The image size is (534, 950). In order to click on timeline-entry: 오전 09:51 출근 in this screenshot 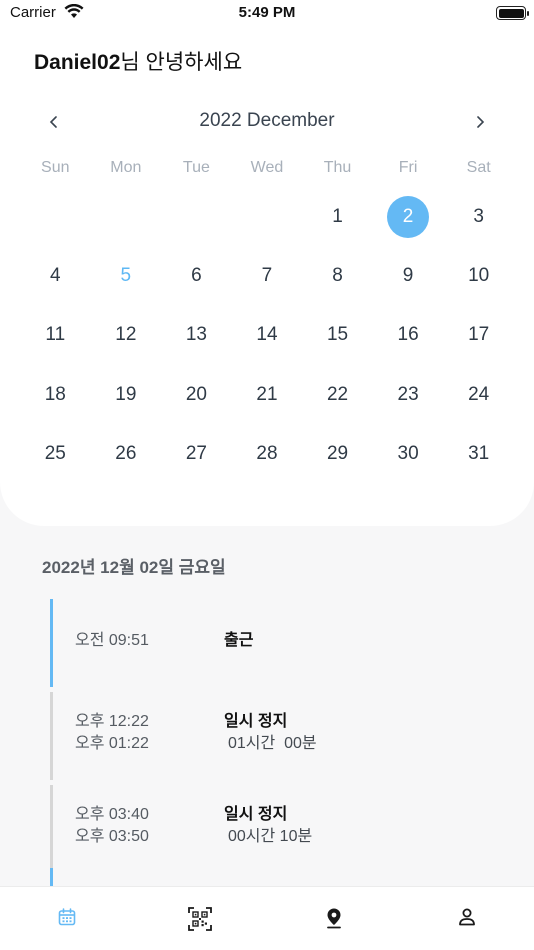, I will do `click(270, 643)`.